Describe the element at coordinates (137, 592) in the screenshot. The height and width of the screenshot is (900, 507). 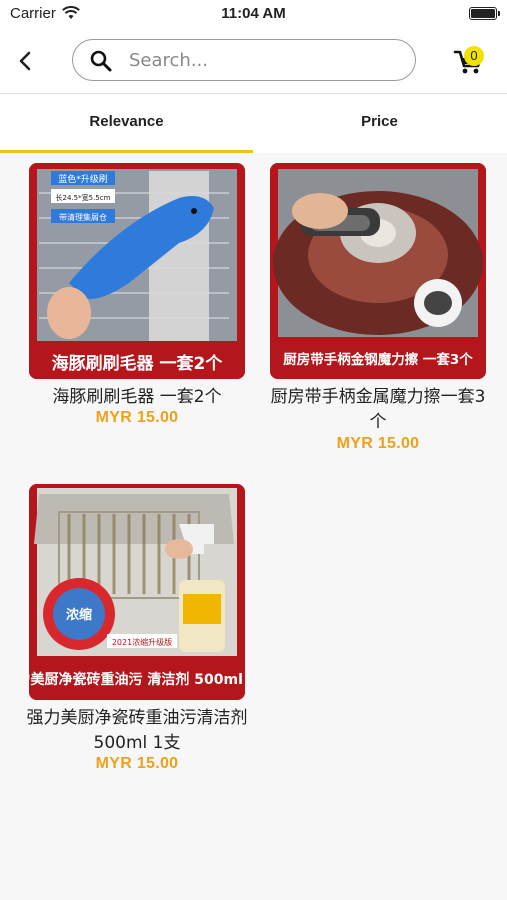
I see `product-image: 浓缩 2021浓缩升级版 强力美厨净瓷砖重油污 清洁剂 500ml 1支` at that location.